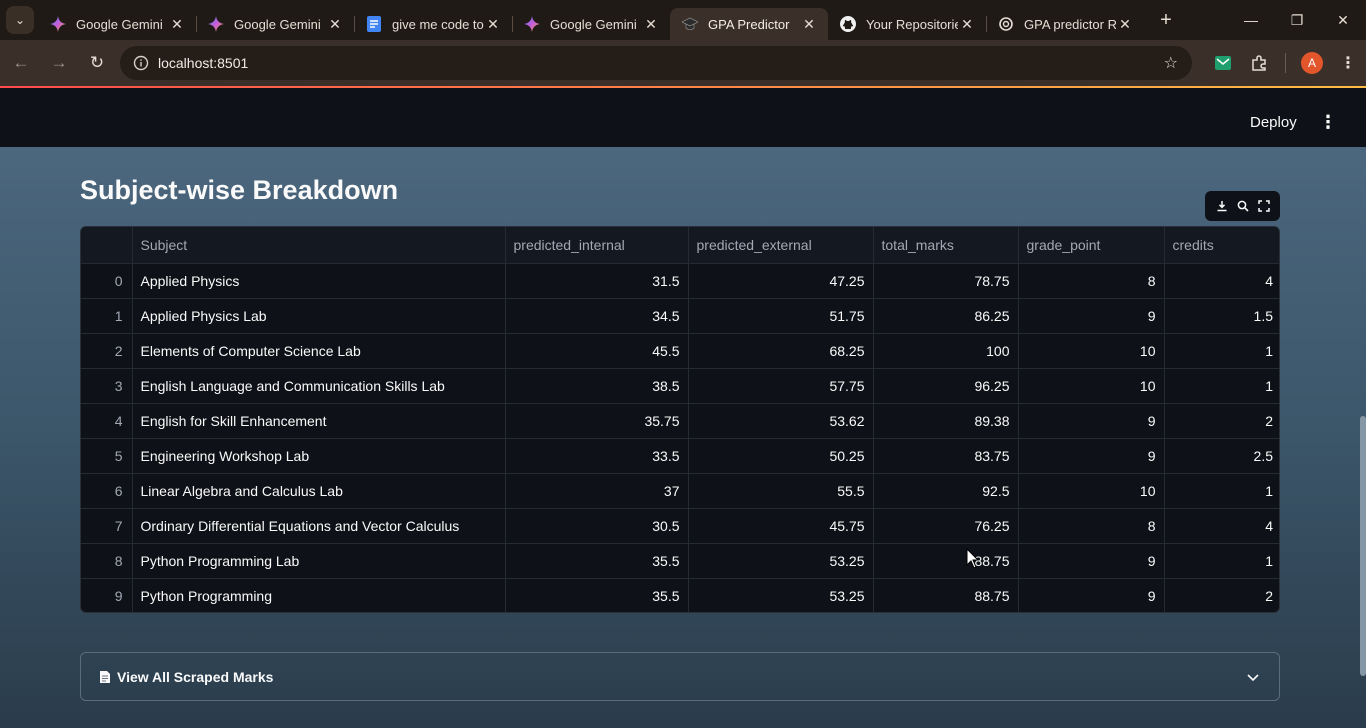  What do you see at coordinates (21, 63) in the screenshot?
I see `back-button: ←` at bounding box center [21, 63].